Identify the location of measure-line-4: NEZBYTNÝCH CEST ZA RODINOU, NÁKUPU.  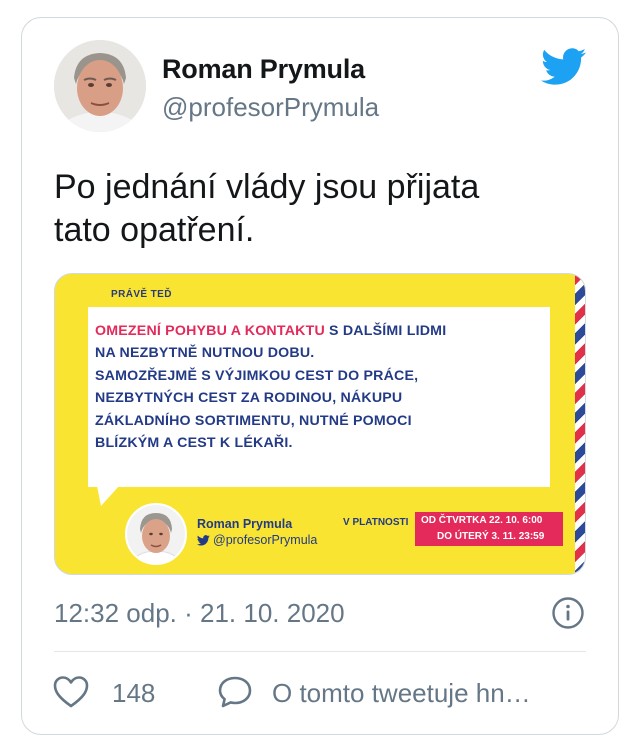
(249, 398).